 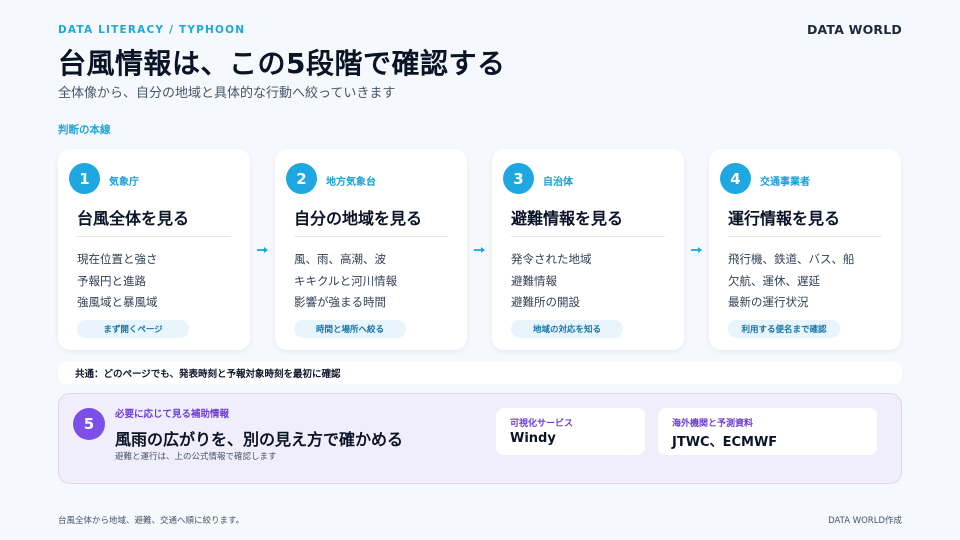 I want to click on brand-logo-text: DATA WORLD, so click(x=854, y=29).